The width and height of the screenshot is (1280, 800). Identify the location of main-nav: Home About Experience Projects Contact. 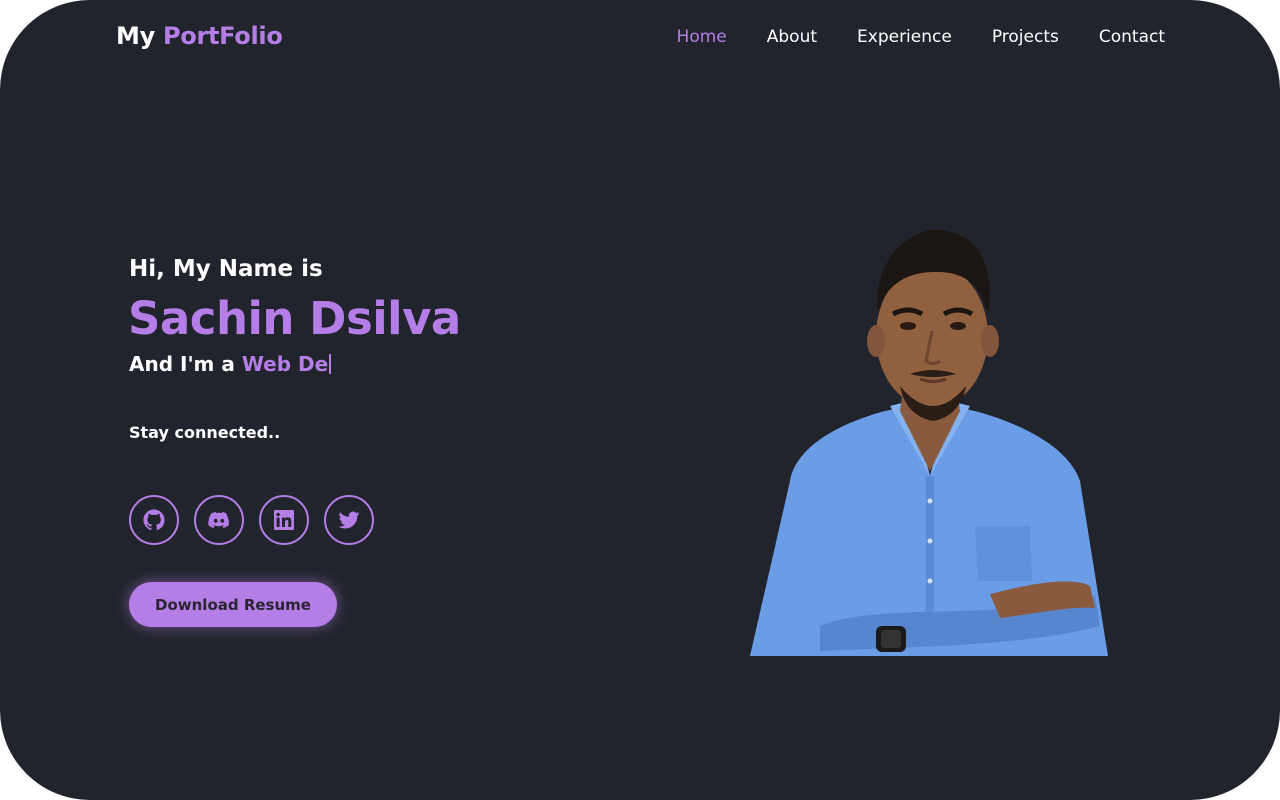
(921, 37).